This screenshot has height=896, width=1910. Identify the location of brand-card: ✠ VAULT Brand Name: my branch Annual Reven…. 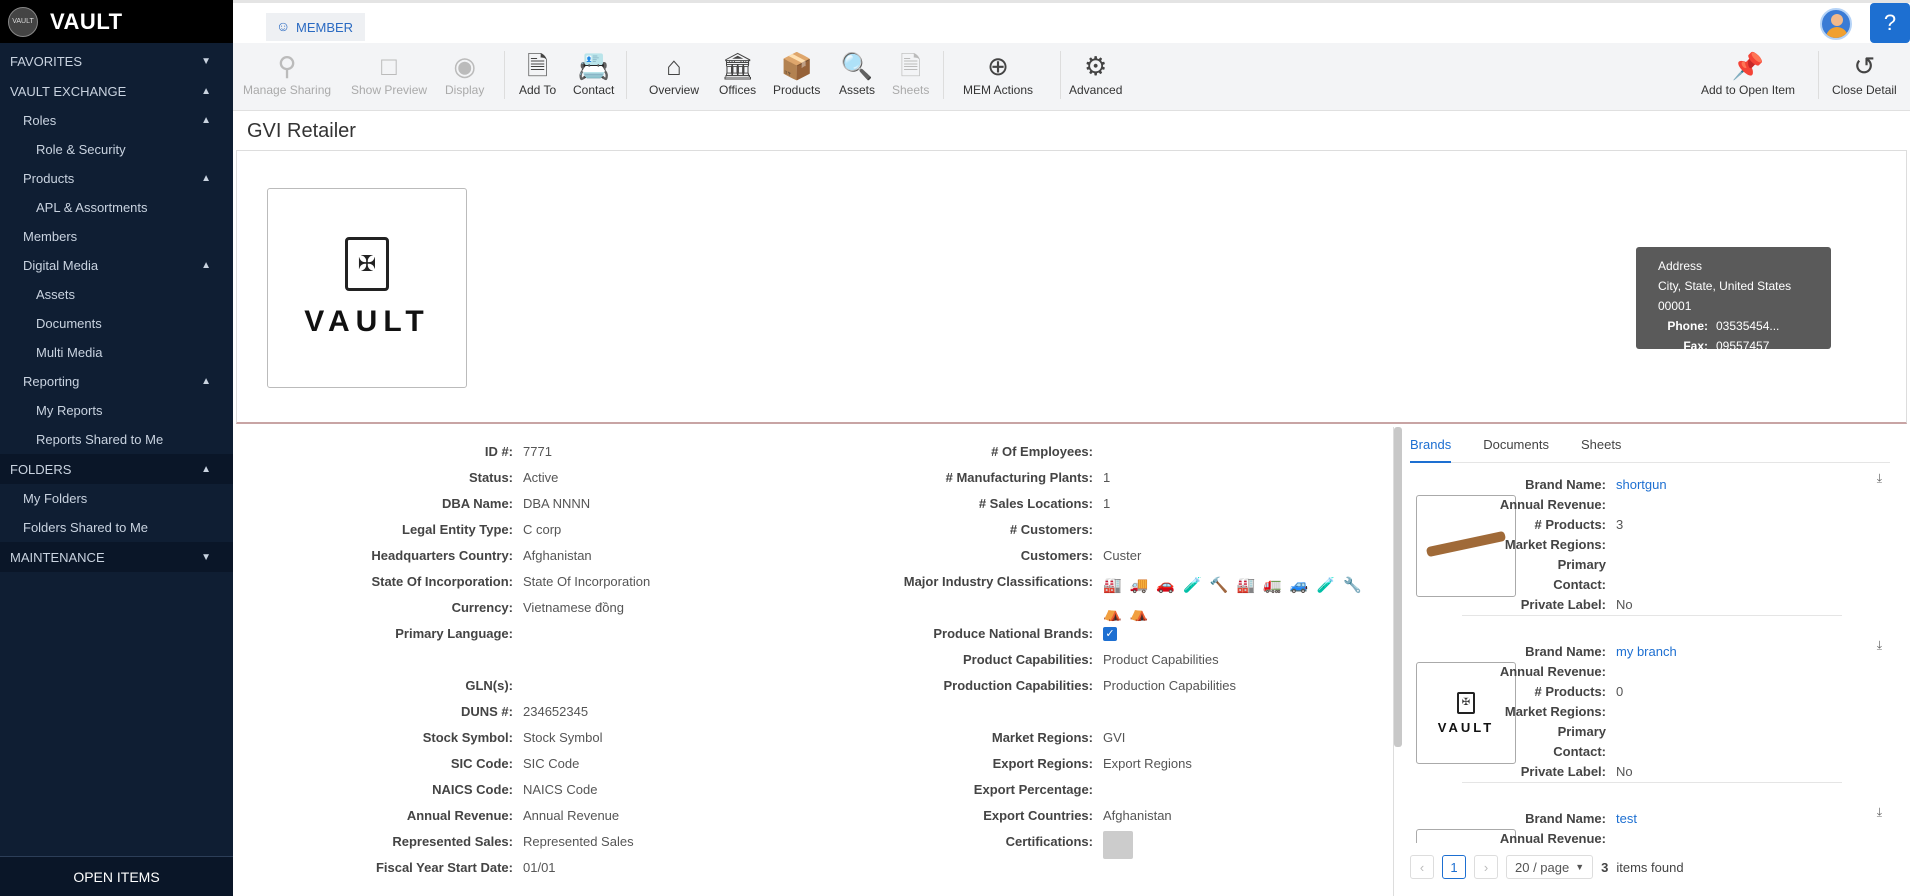
(1647, 711).